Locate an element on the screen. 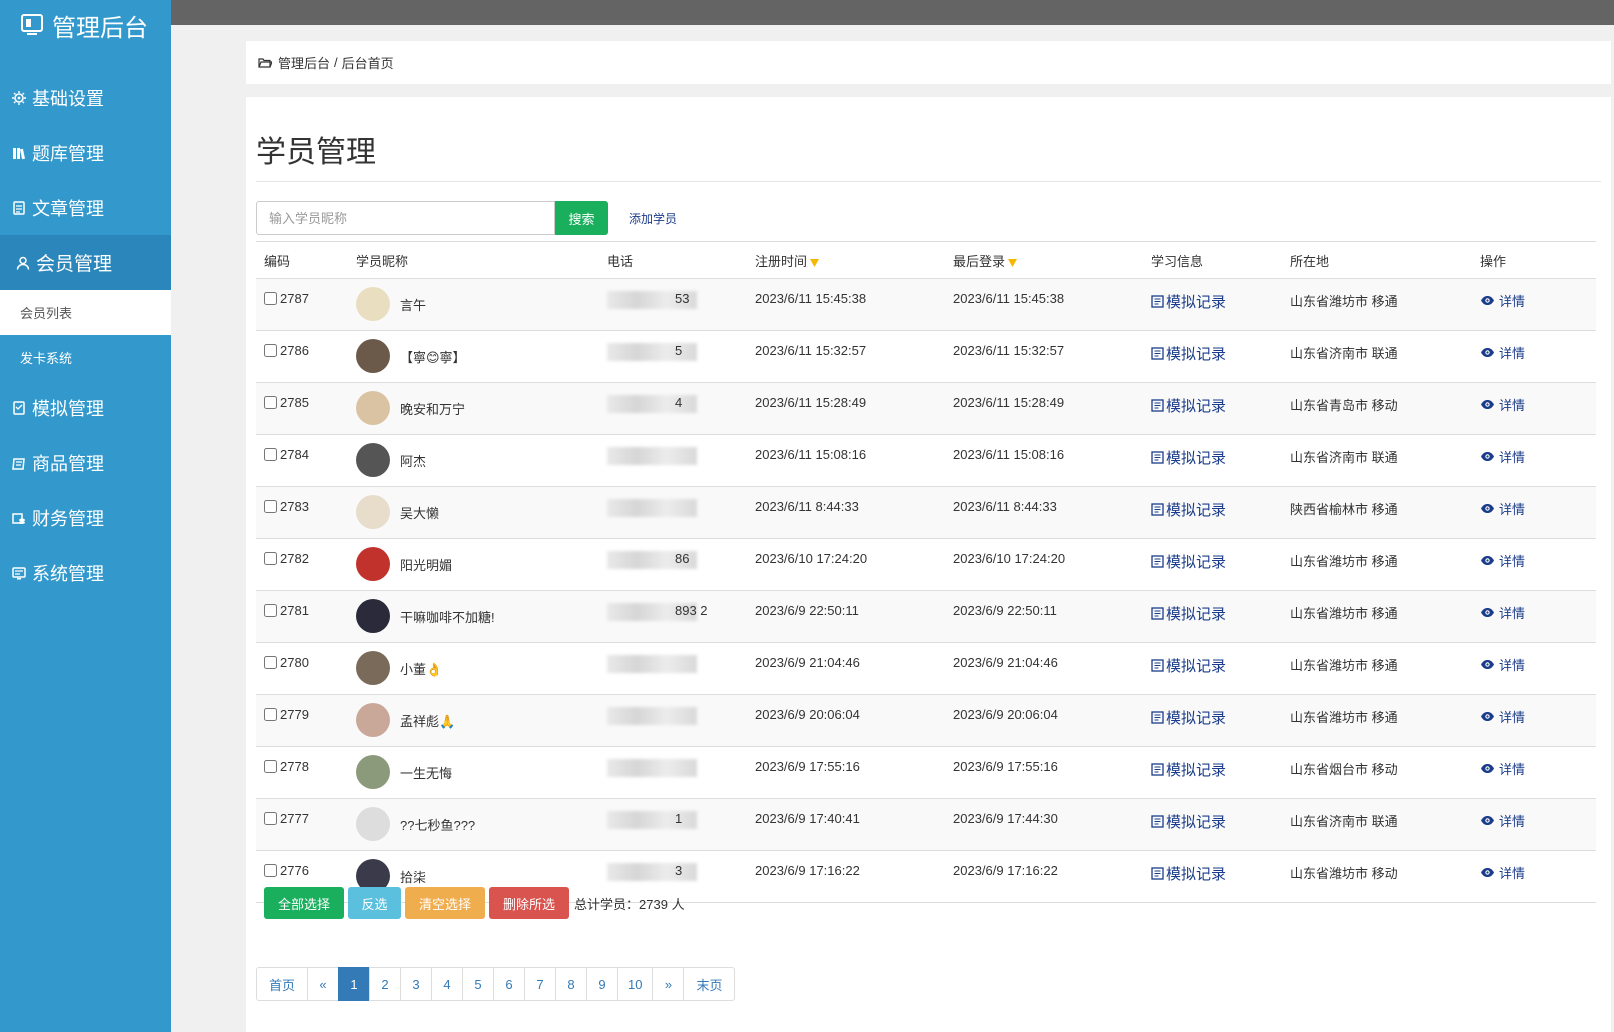 The width and height of the screenshot is (1614, 1032). page-number-button: 2 is located at coordinates (385, 984).